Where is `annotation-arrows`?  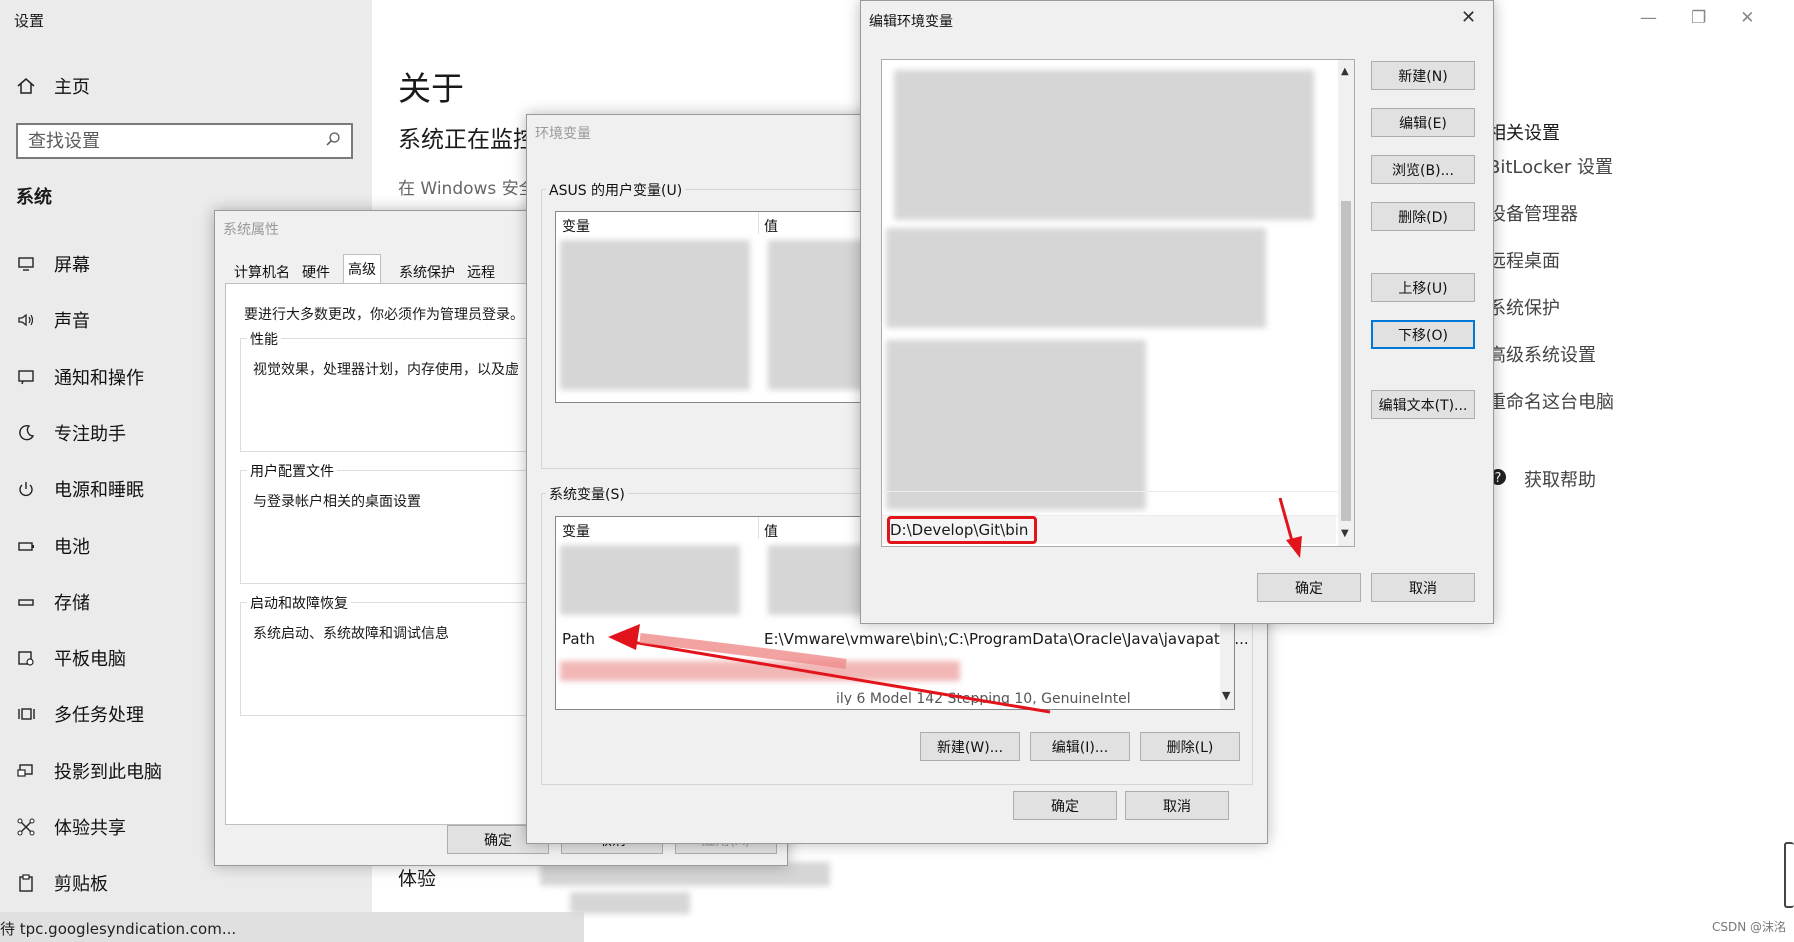
annotation-arrows is located at coordinates (955, 605).